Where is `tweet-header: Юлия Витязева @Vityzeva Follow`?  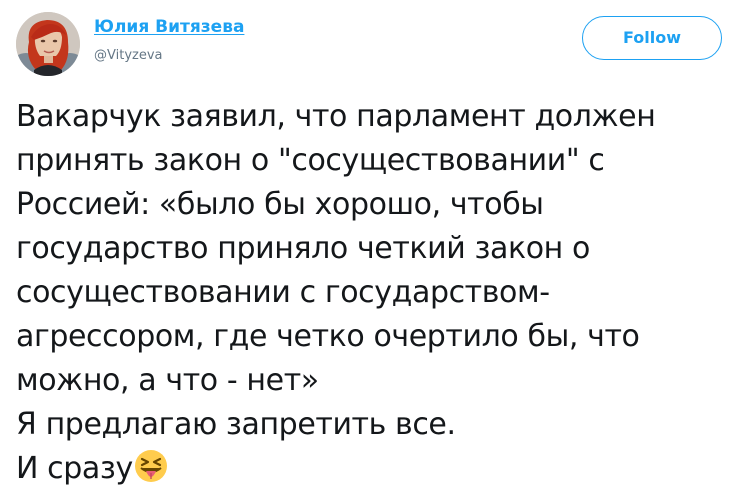
tweet-header: Юлия Витязева @Vityzeva Follow is located at coordinates (370, 43).